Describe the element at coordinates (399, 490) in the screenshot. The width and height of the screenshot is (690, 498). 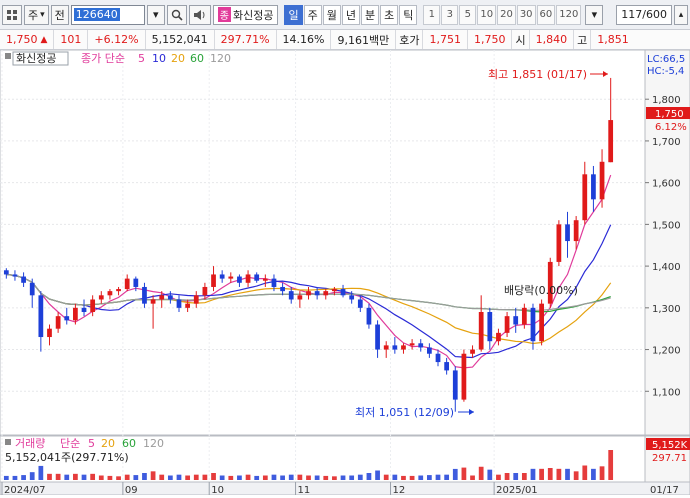
I see `x-tick-label: 12` at that location.